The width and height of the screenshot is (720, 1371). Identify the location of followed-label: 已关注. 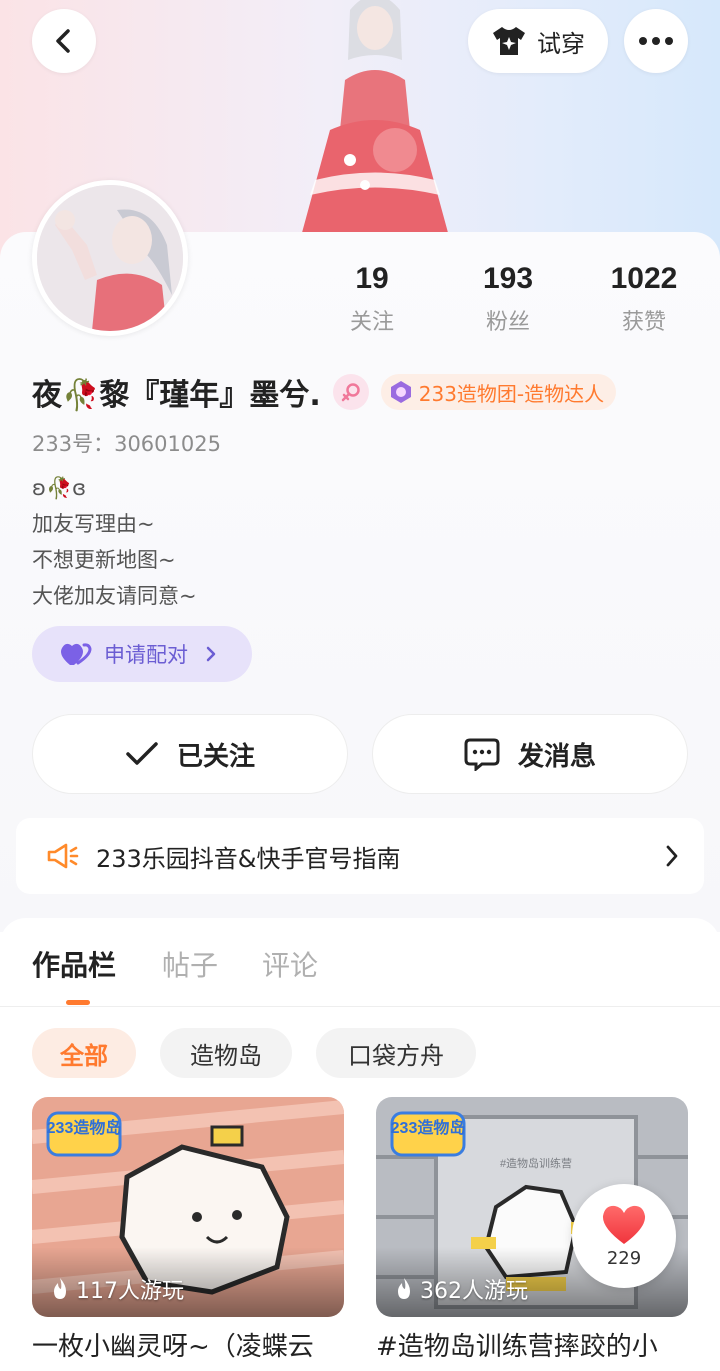
(215, 756).